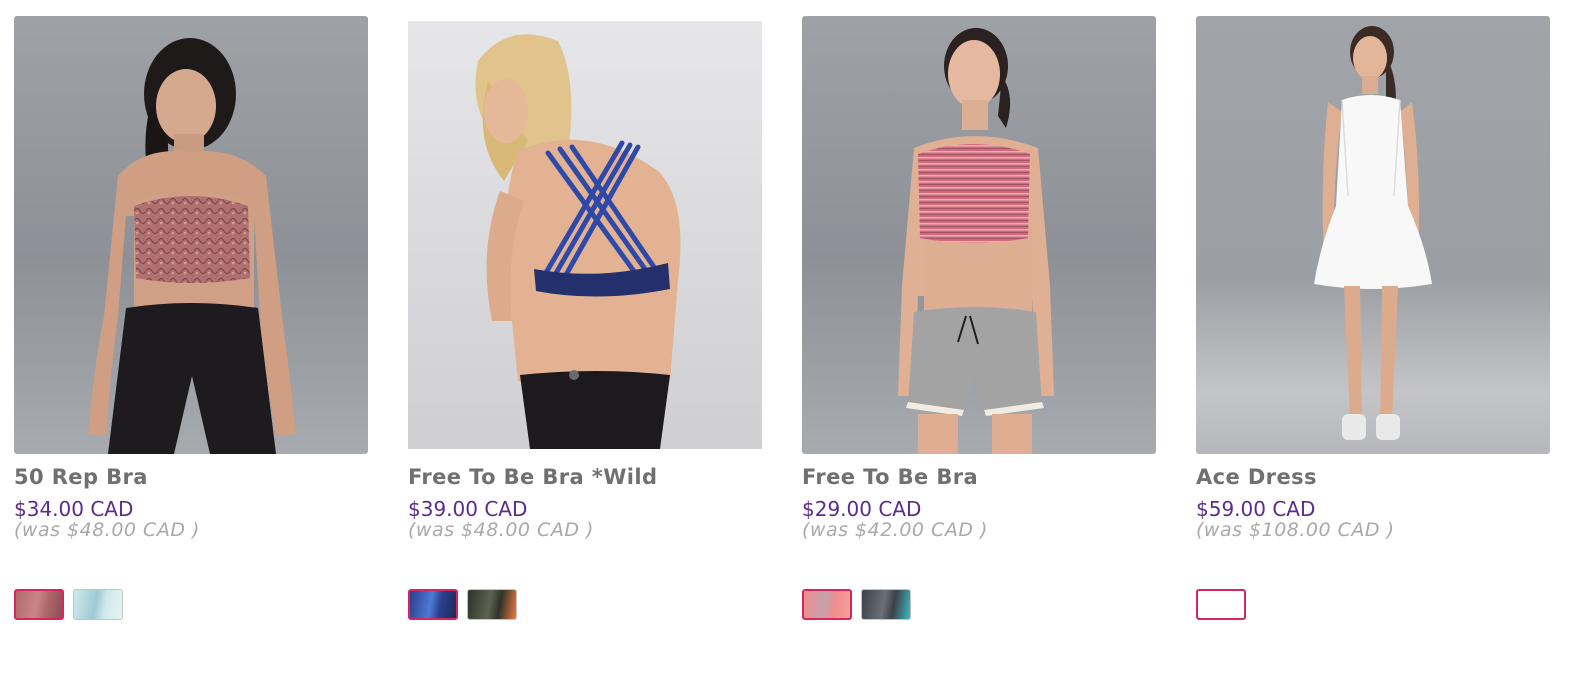  I want to click on sale-price: $59.00 CAD, so click(1256, 509).